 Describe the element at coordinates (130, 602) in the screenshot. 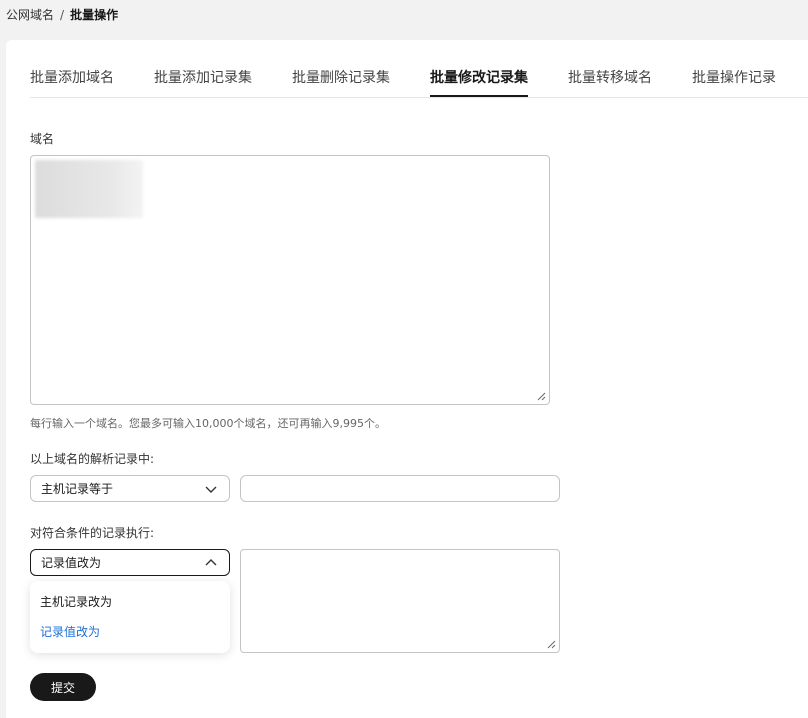

I see `option-modify-host-record: 主机记录改为` at that location.